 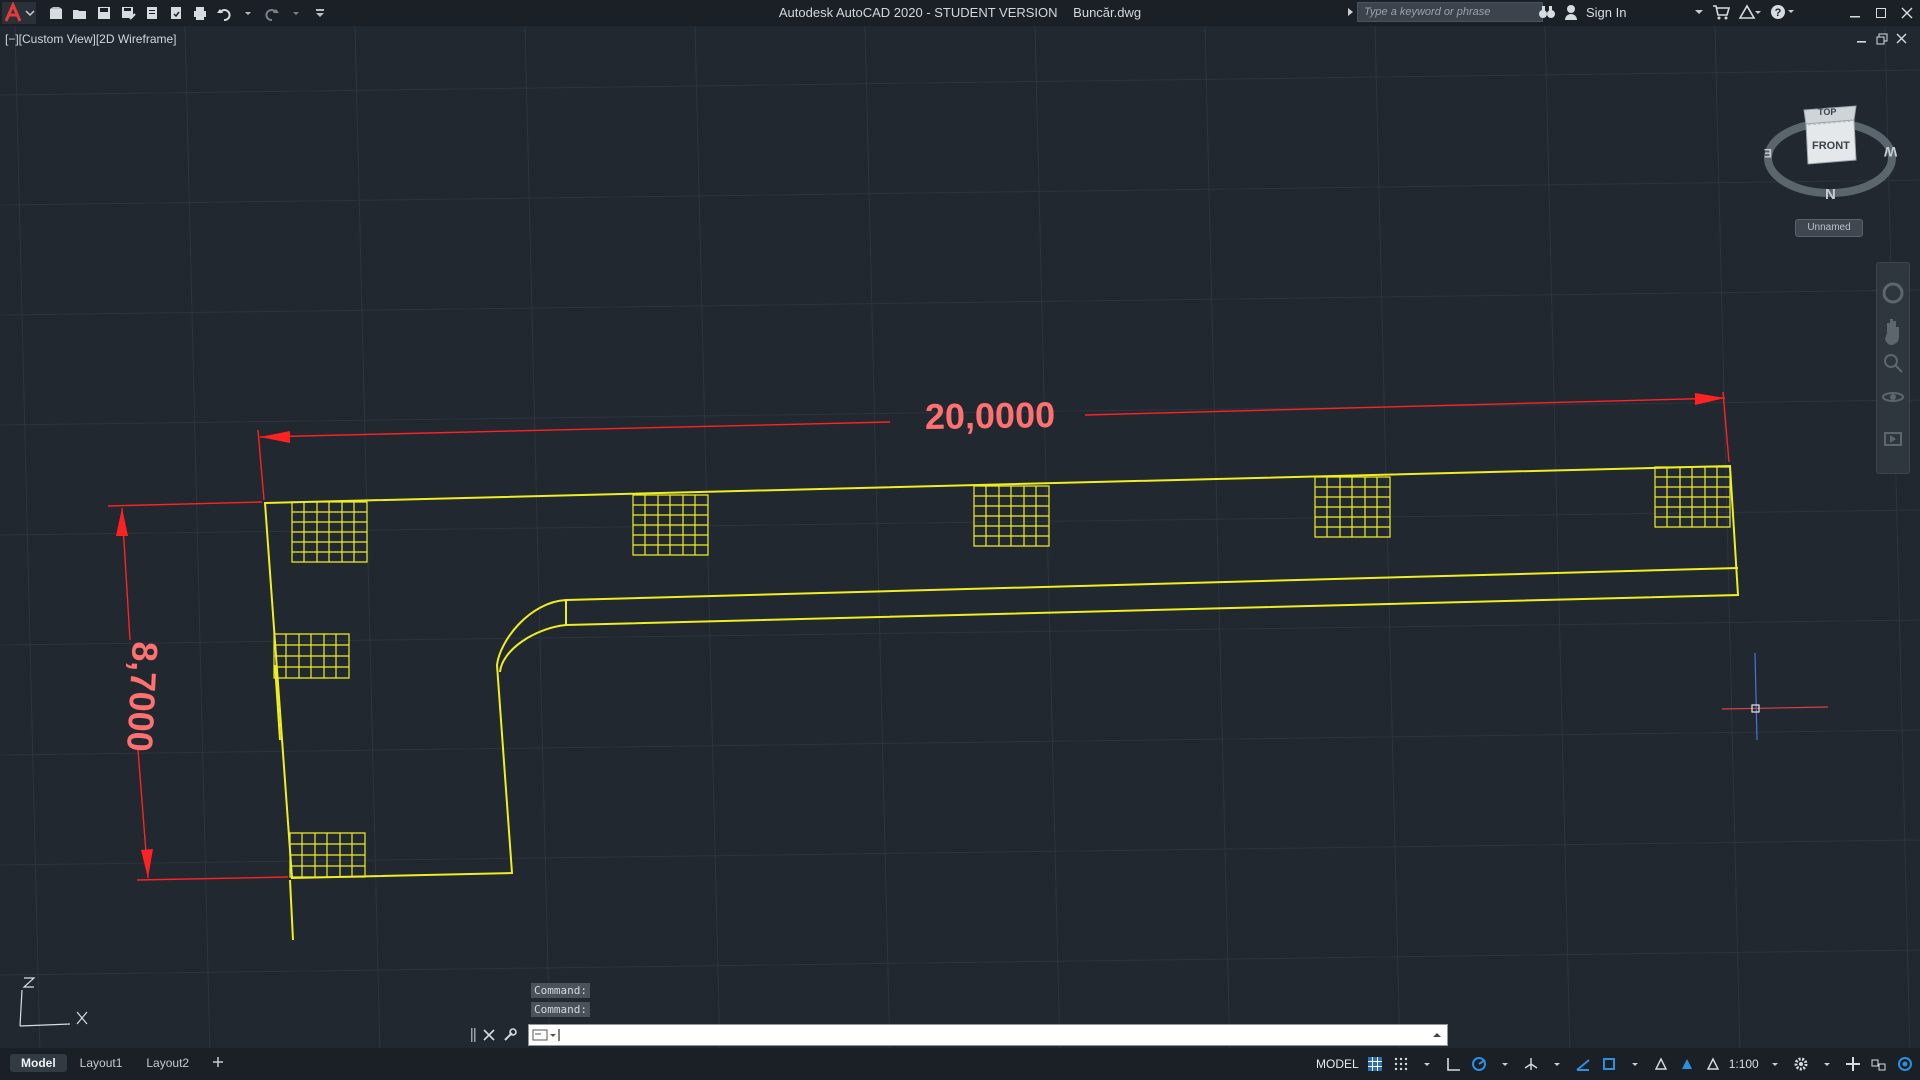 What do you see at coordinates (1635, 1064) in the screenshot?
I see `object-snap-dropdown-icon` at bounding box center [1635, 1064].